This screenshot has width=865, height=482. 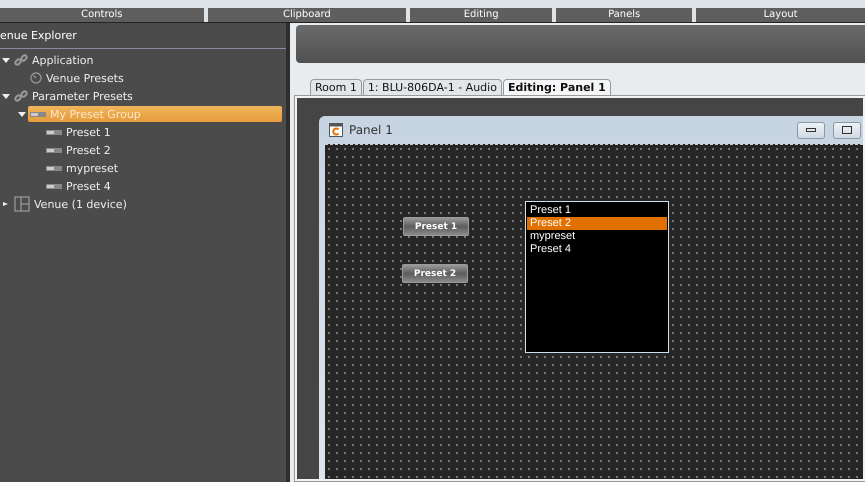 What do you see at coordinates (432, 87) in the screenshot?
I see `document-tab: 1: BLU-806DA-1 - Audio` at bounding box center [432, 87].